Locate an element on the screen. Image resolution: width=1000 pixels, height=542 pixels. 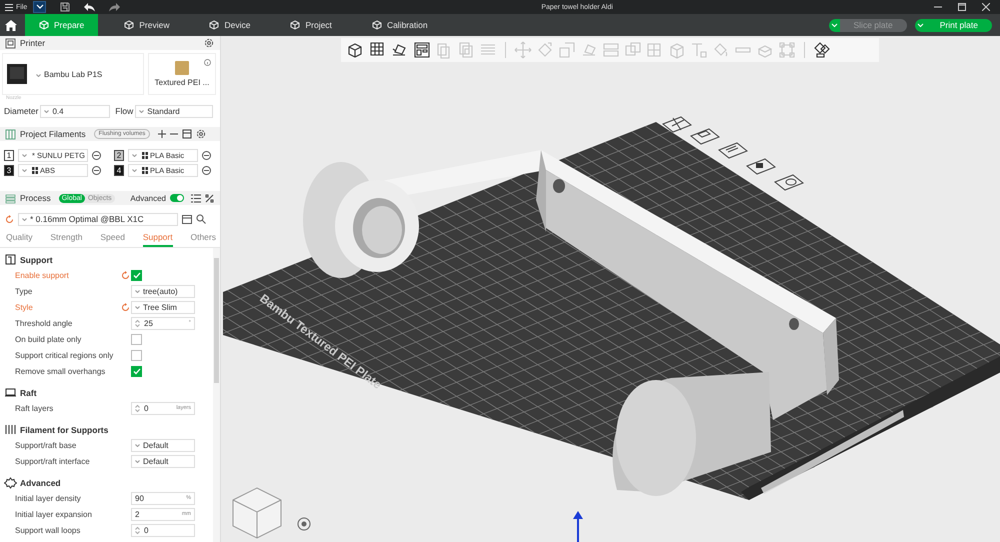
z-axis-arrow is located at coordinates (578, 526).